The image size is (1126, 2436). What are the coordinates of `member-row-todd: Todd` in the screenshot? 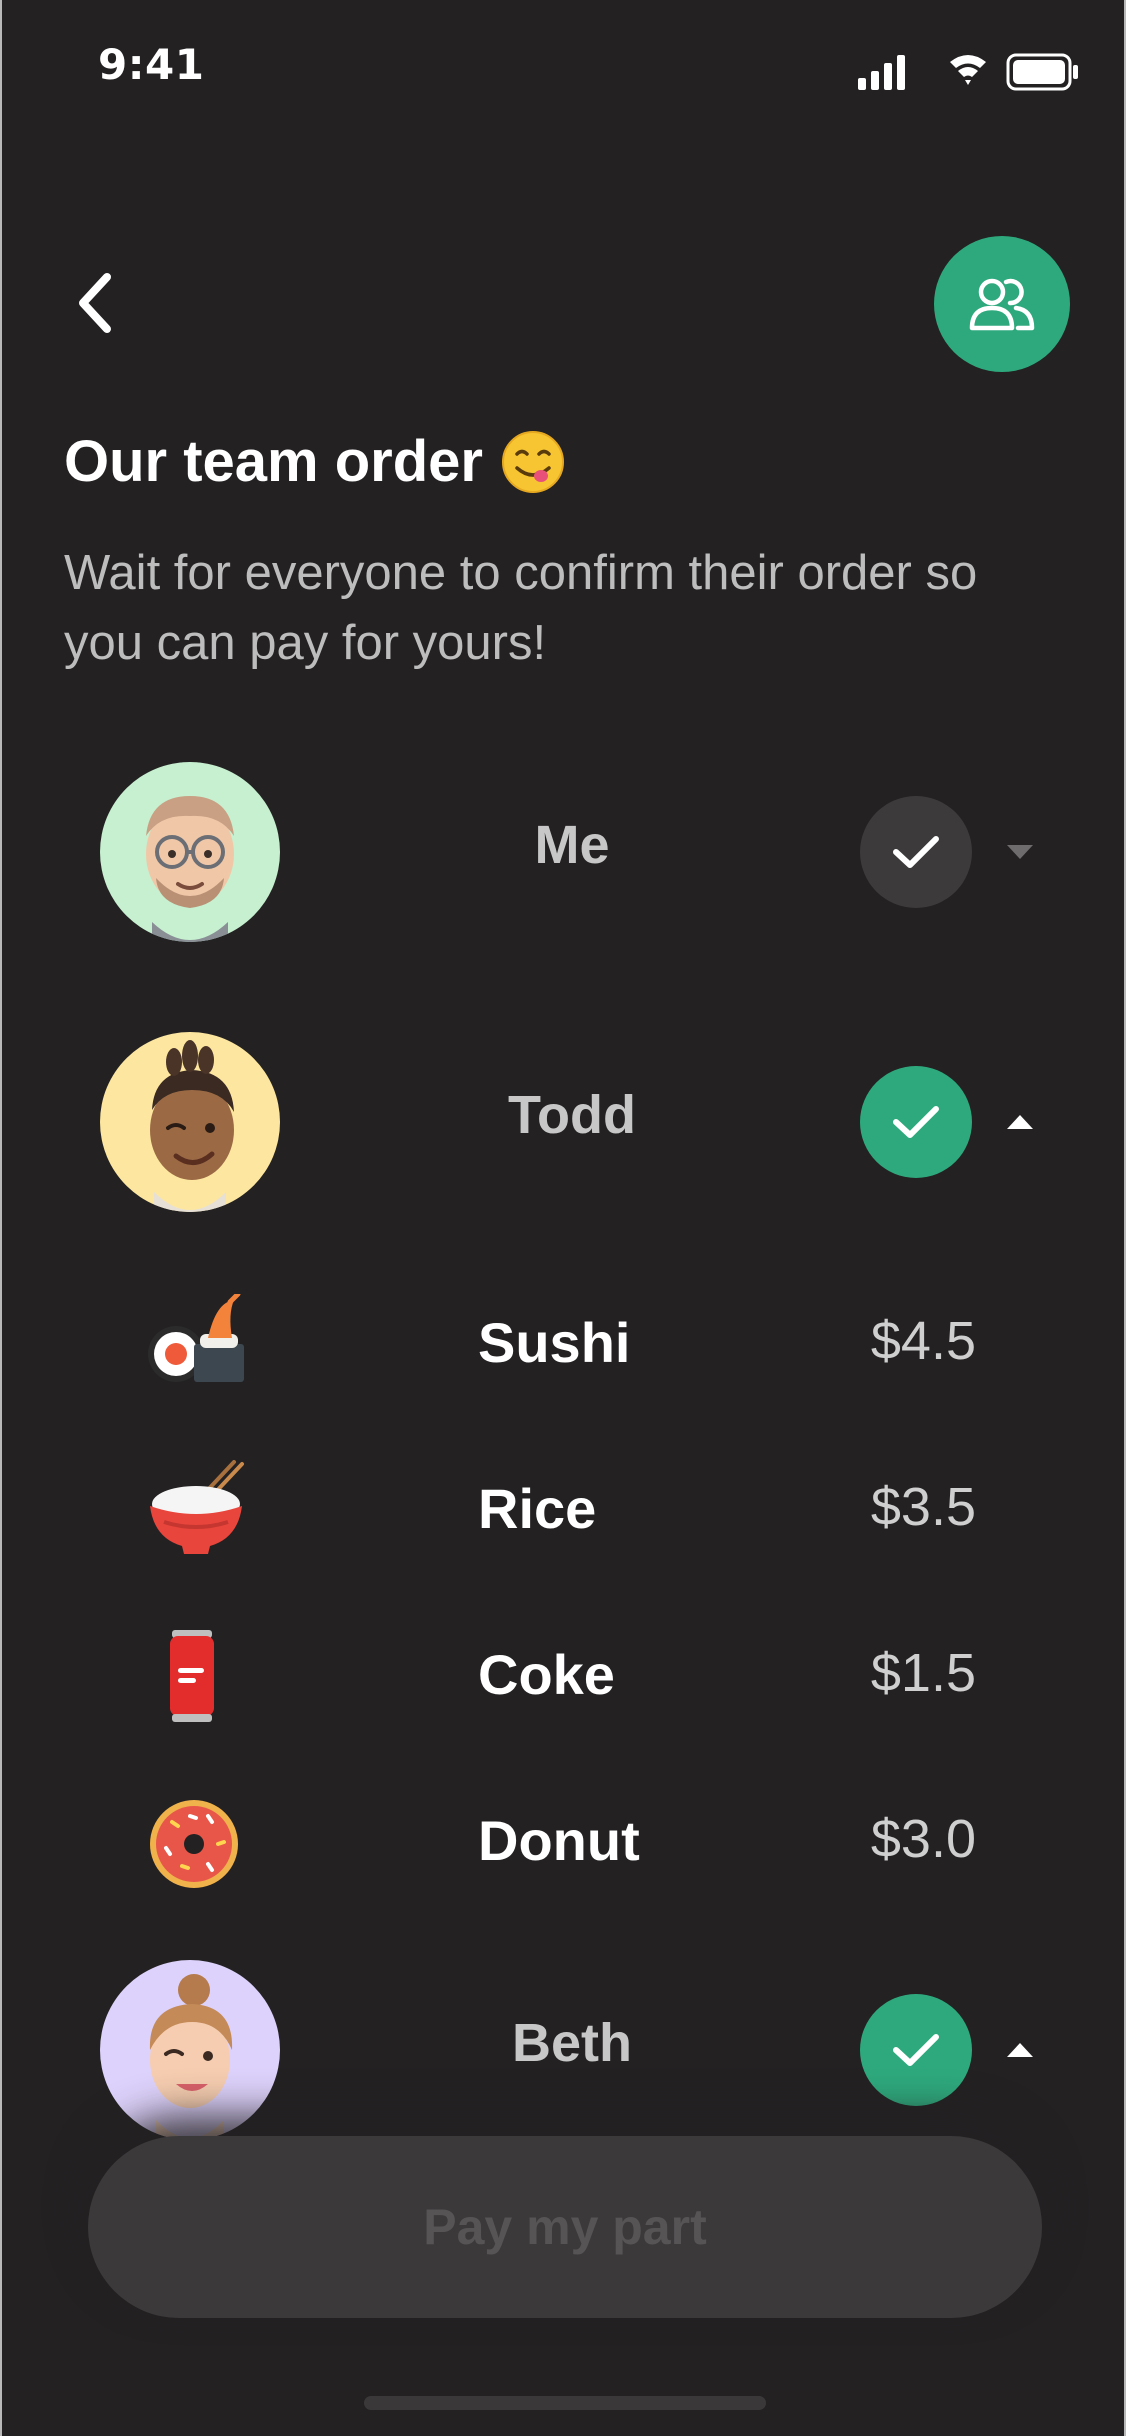 It's located at (563, 1122).